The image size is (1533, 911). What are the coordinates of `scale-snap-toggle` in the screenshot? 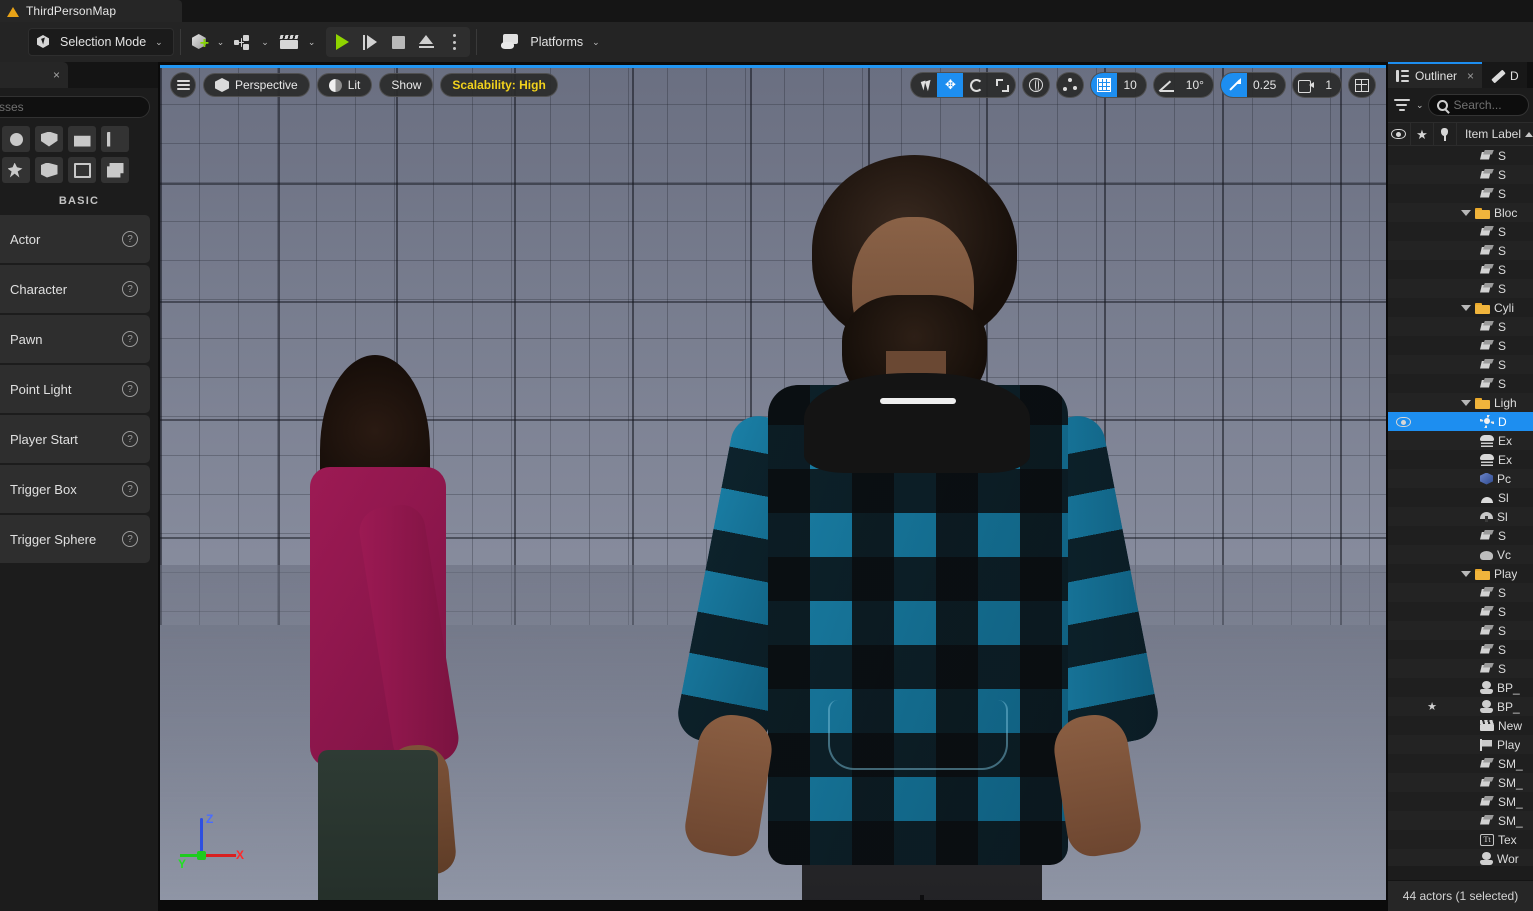 It's located at (1233, 85).